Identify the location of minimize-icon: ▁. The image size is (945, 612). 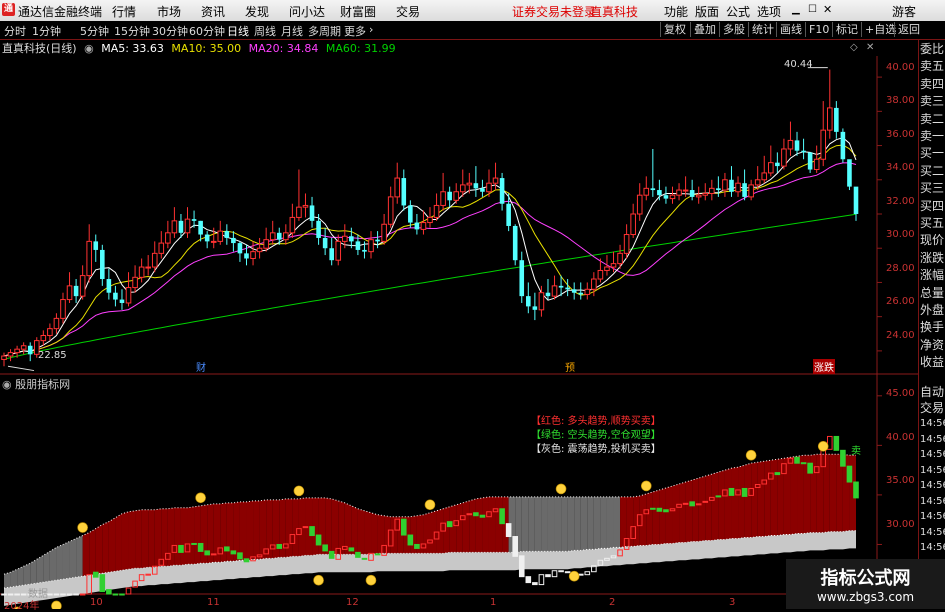
(796, 9).